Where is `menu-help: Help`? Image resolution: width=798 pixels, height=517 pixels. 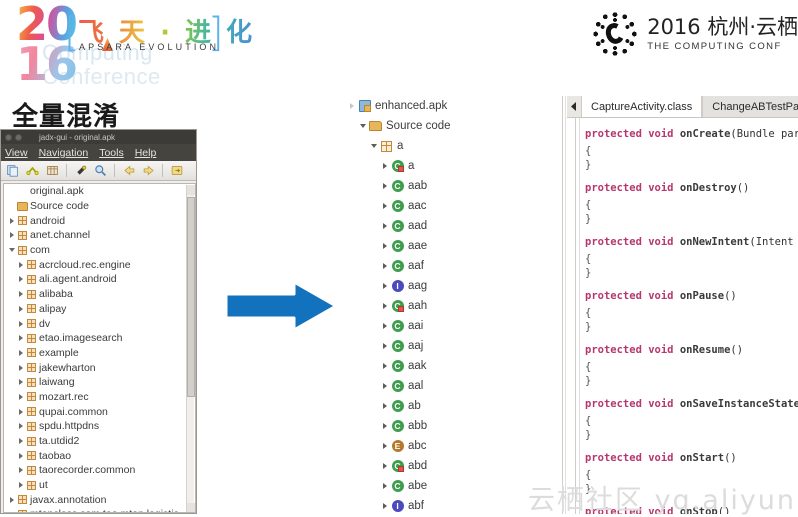
menu-help: Help is located at coordinates (146, 153).